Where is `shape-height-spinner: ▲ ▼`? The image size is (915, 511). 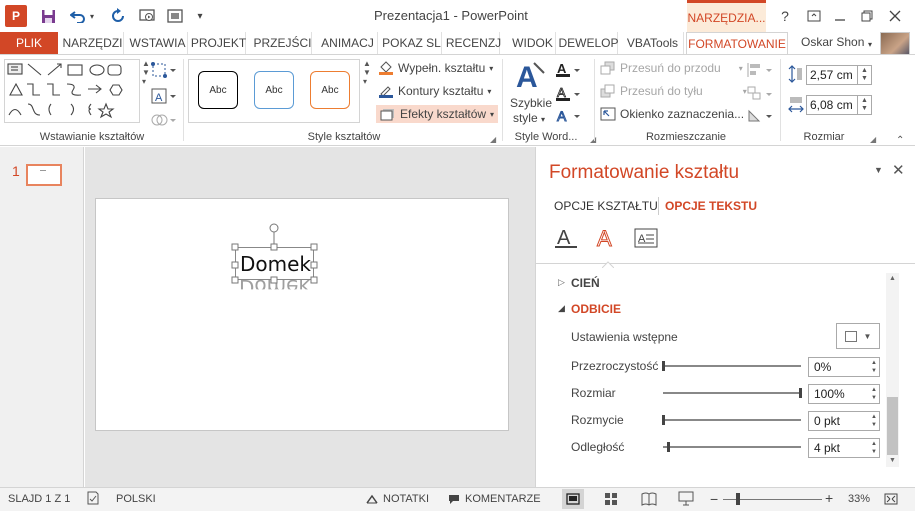
shape-height-spinner: ▲ ▼ is located at coordinates (865, 75).